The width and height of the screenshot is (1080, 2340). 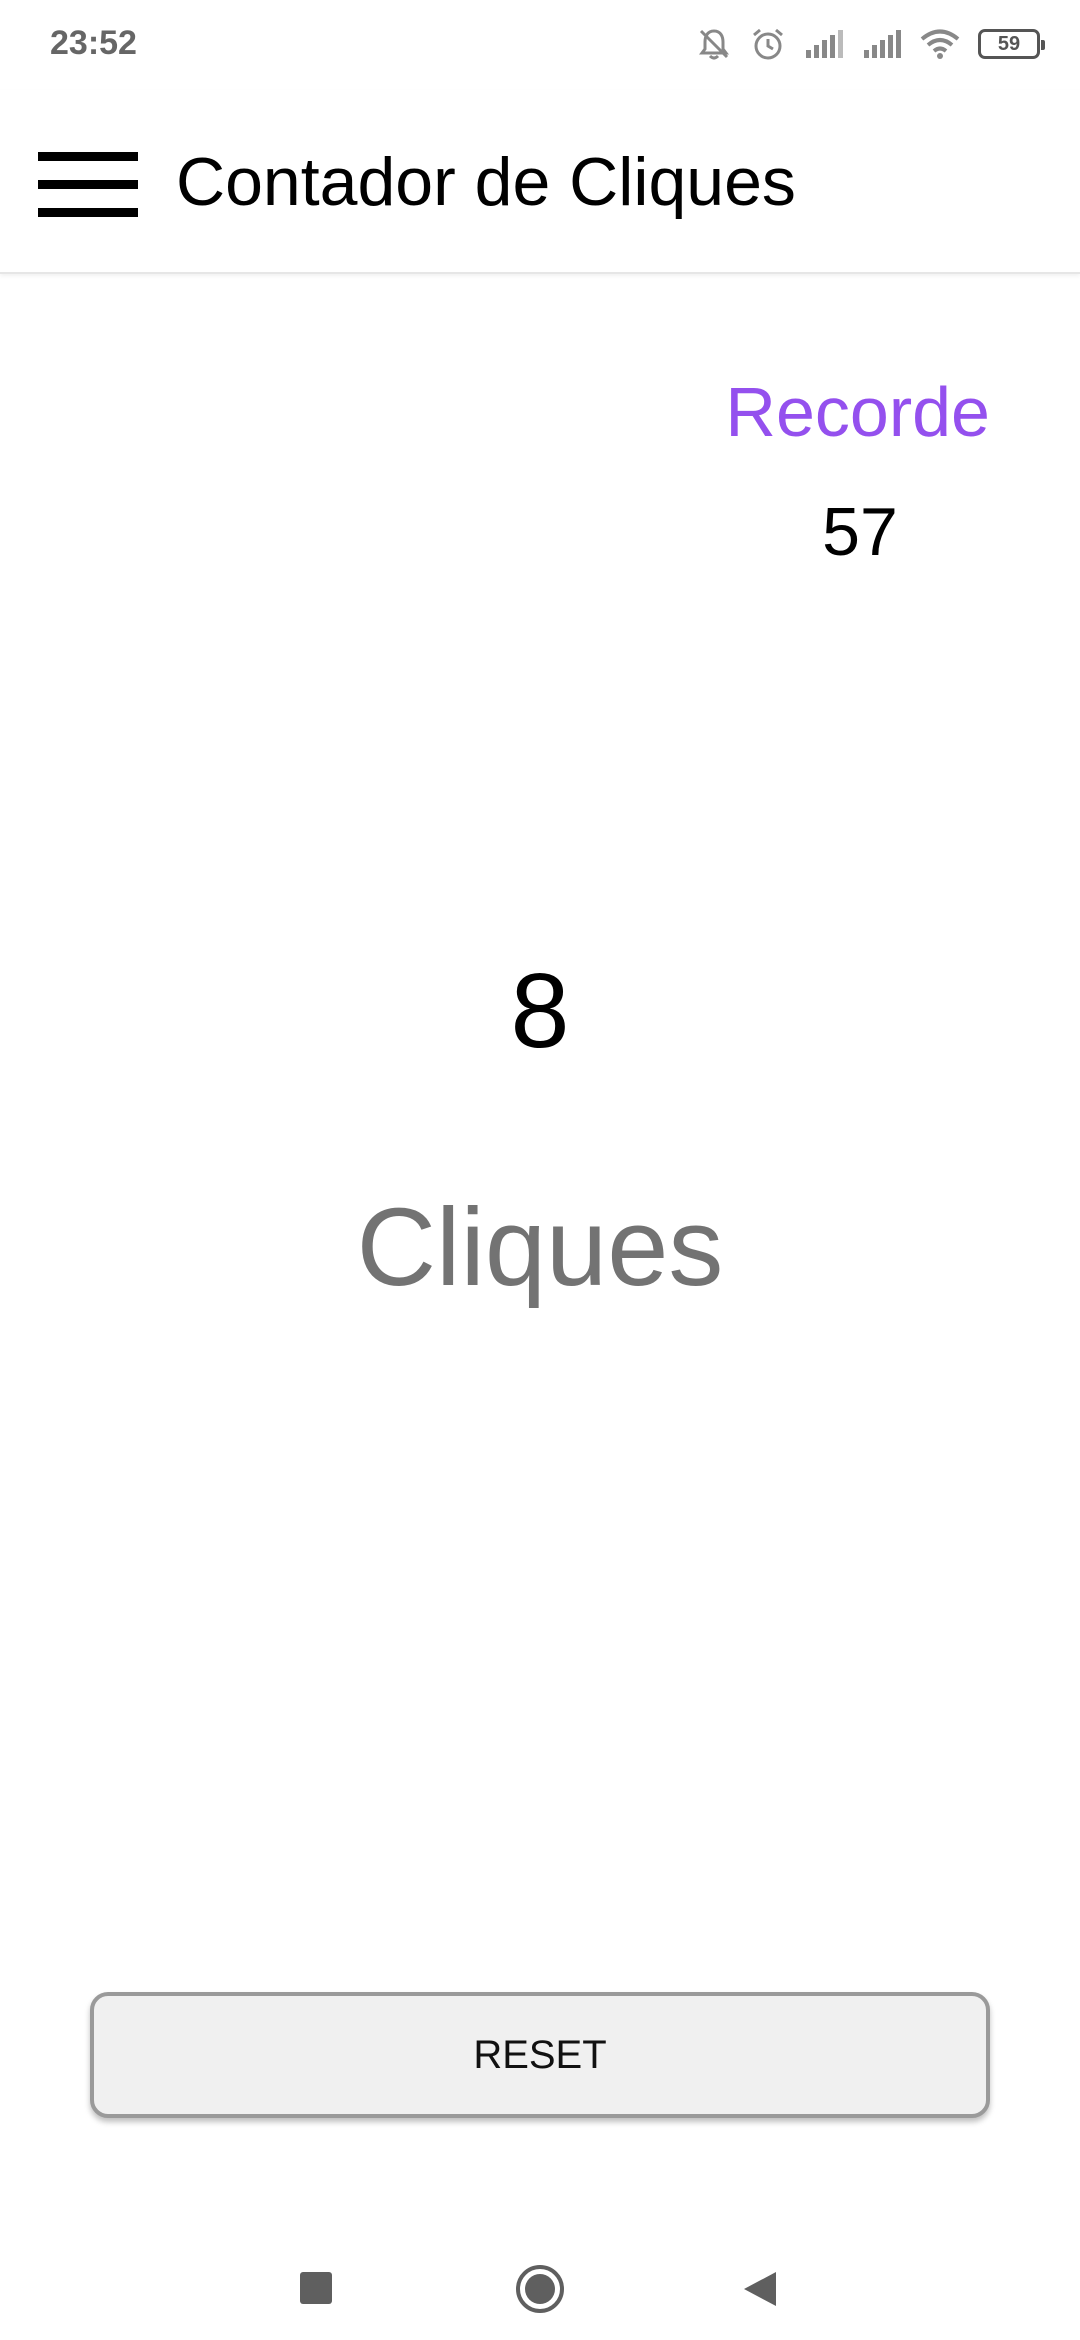 I want to click on app-title: Contador de Cliques, so click(x=486, y=182).